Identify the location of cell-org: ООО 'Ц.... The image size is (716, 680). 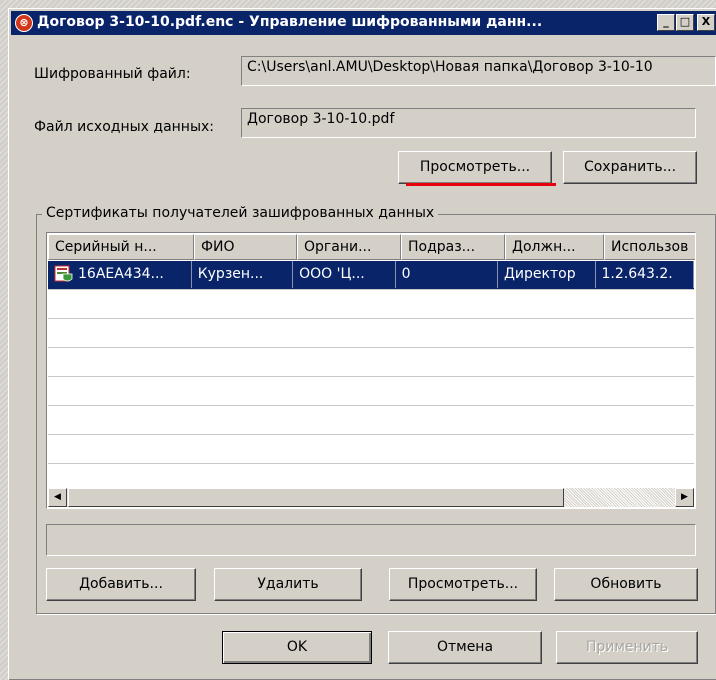
(344, 274).